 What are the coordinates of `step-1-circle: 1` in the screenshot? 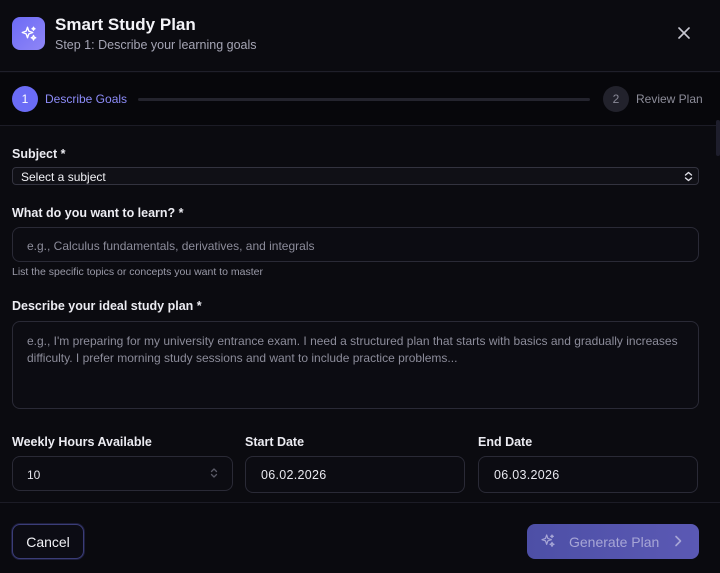 It's located at (25, 99).